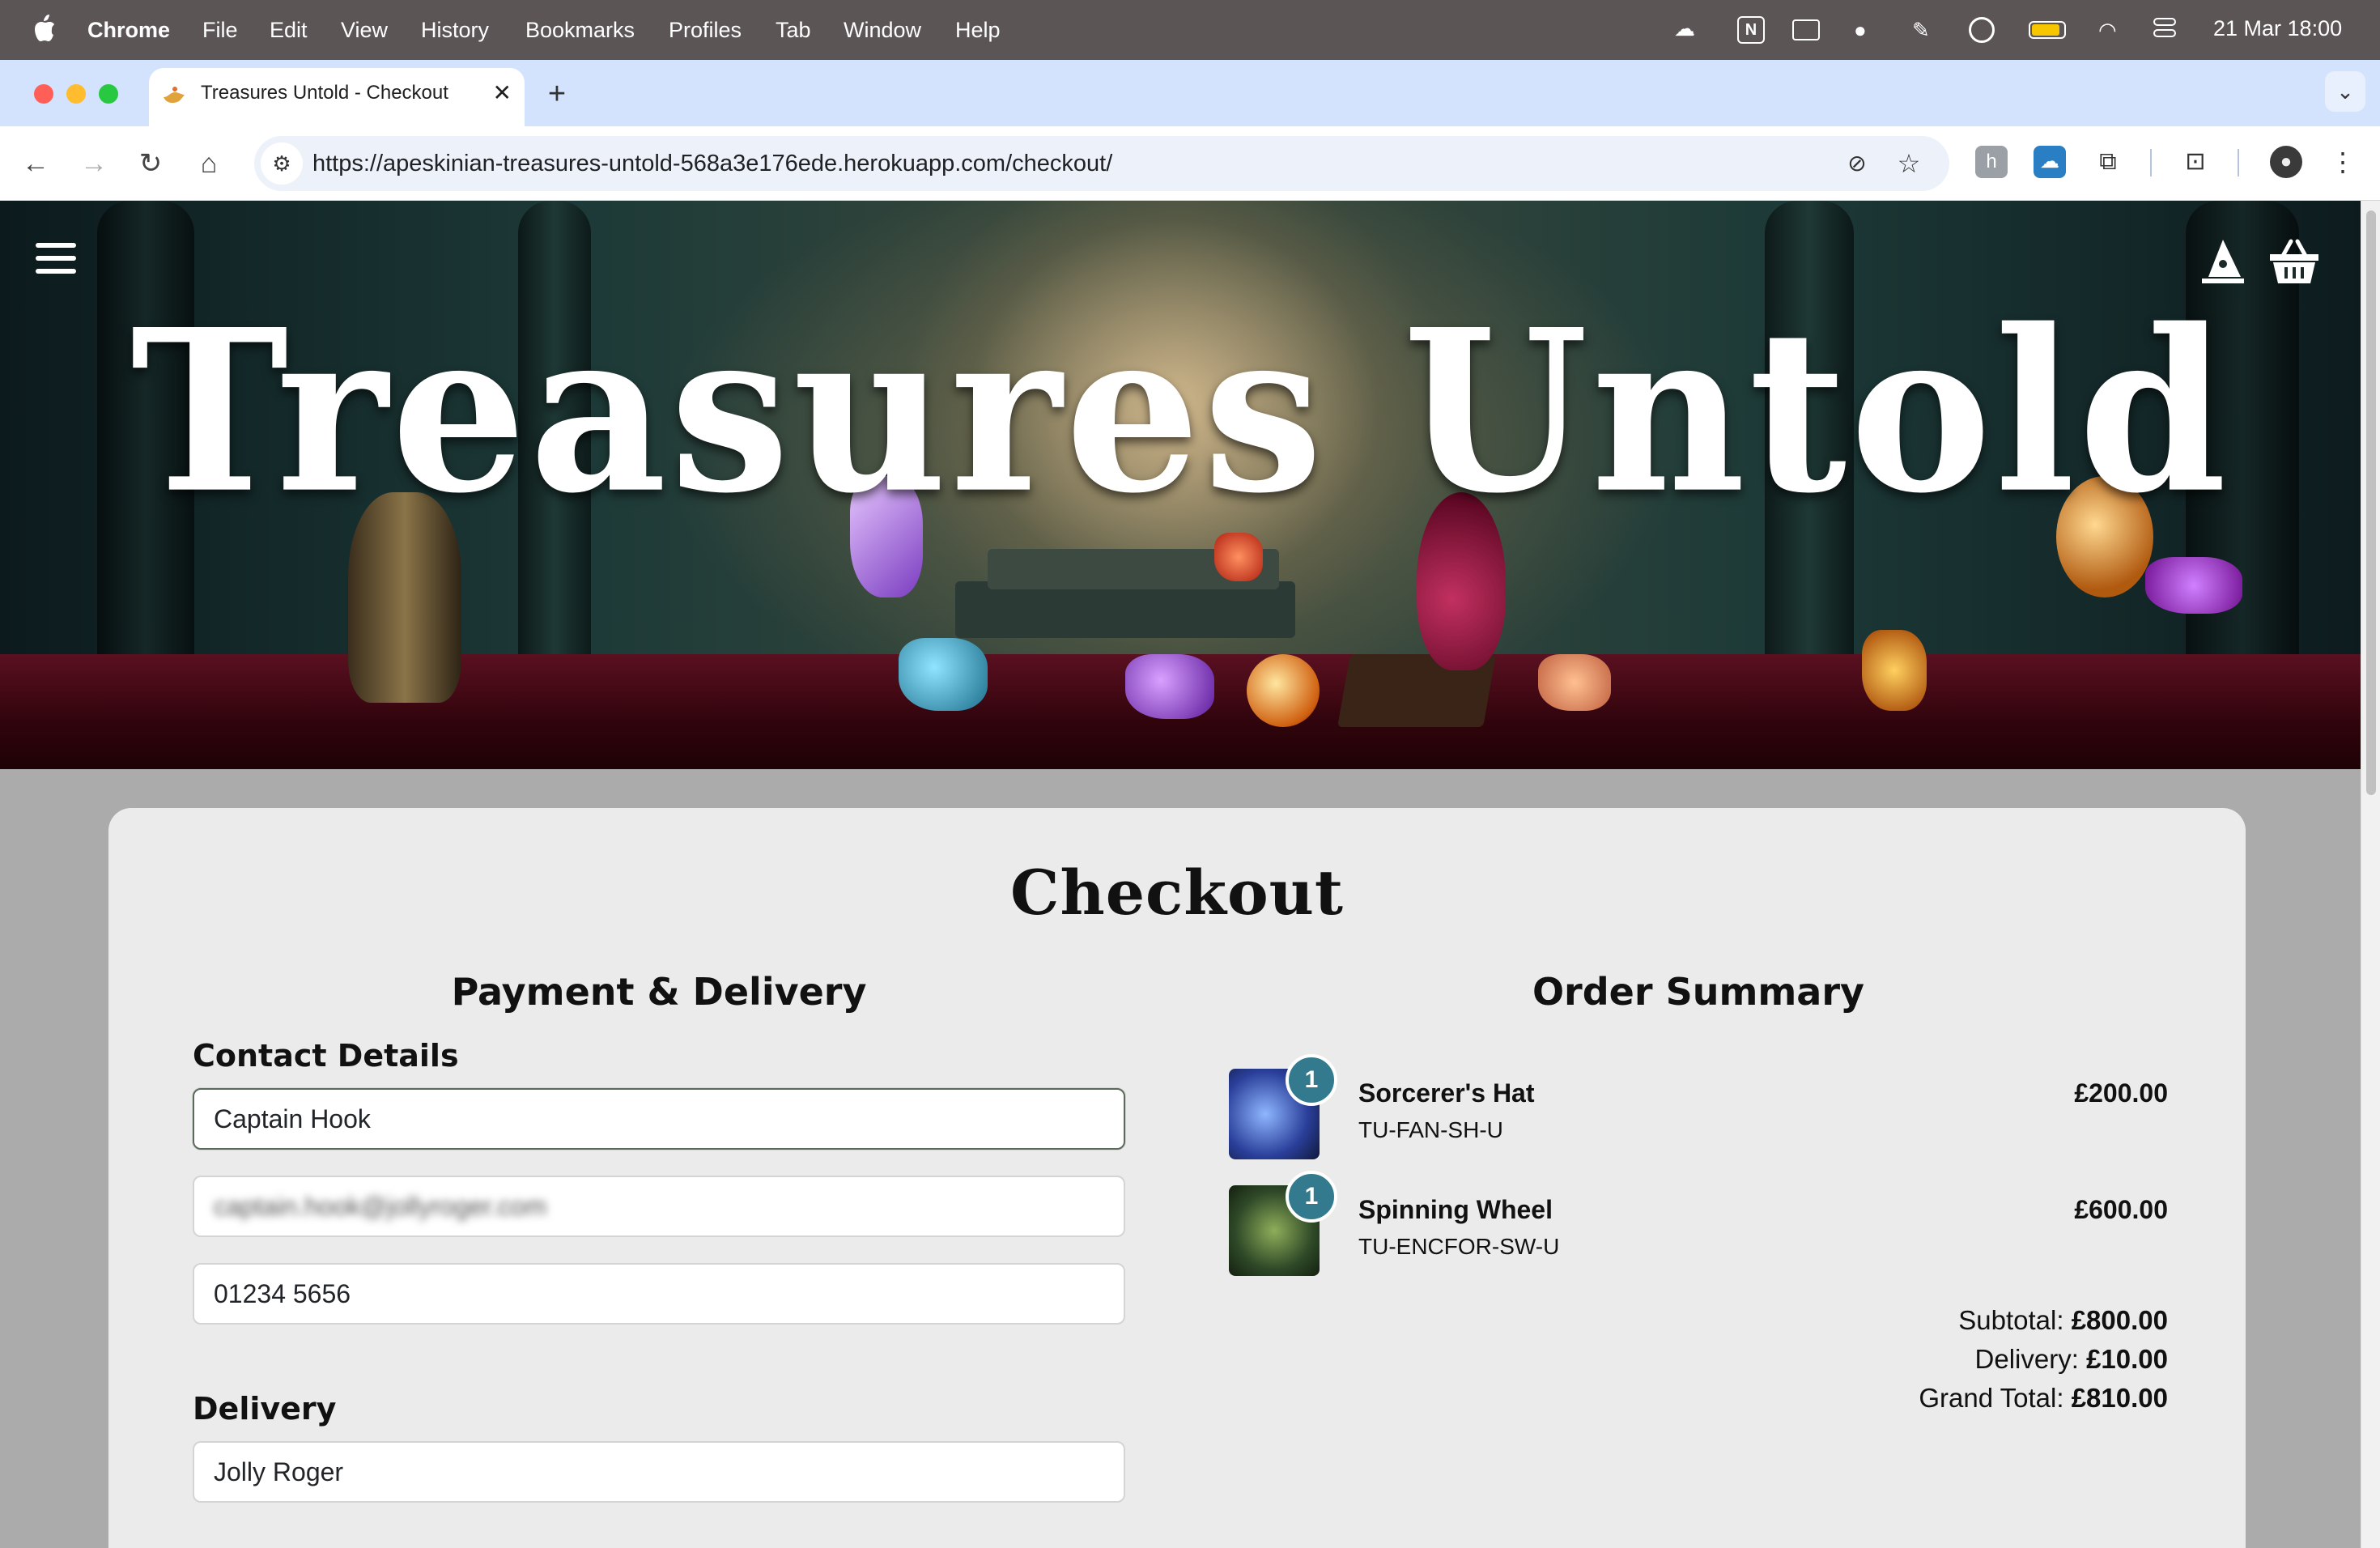  I want to click on tab-checkout: Treasures Untold - Checkout ✕, so click(337, 97).